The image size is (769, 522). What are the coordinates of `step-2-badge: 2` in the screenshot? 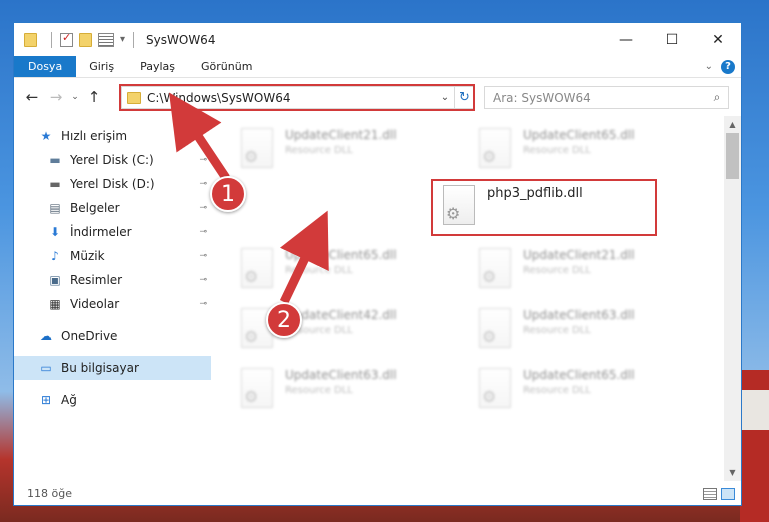 It's located at (284, 320).